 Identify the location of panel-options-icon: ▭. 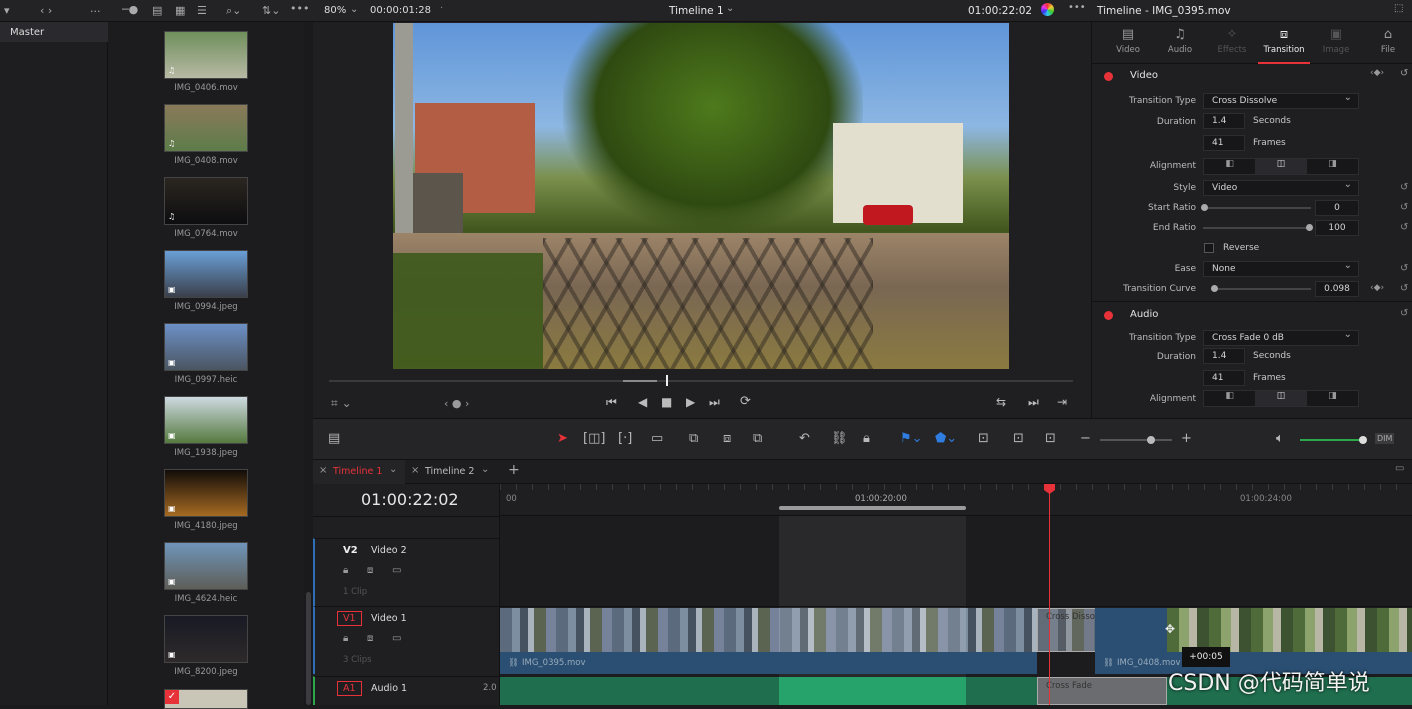
(1399, 468).